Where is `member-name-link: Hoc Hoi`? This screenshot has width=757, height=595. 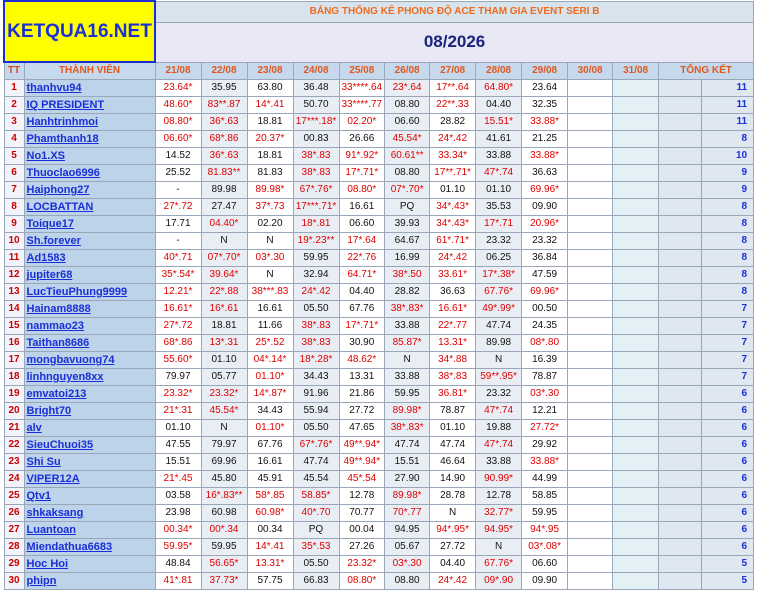 member-name-link: Hoc Hoi is located at coordinates (89, 564).